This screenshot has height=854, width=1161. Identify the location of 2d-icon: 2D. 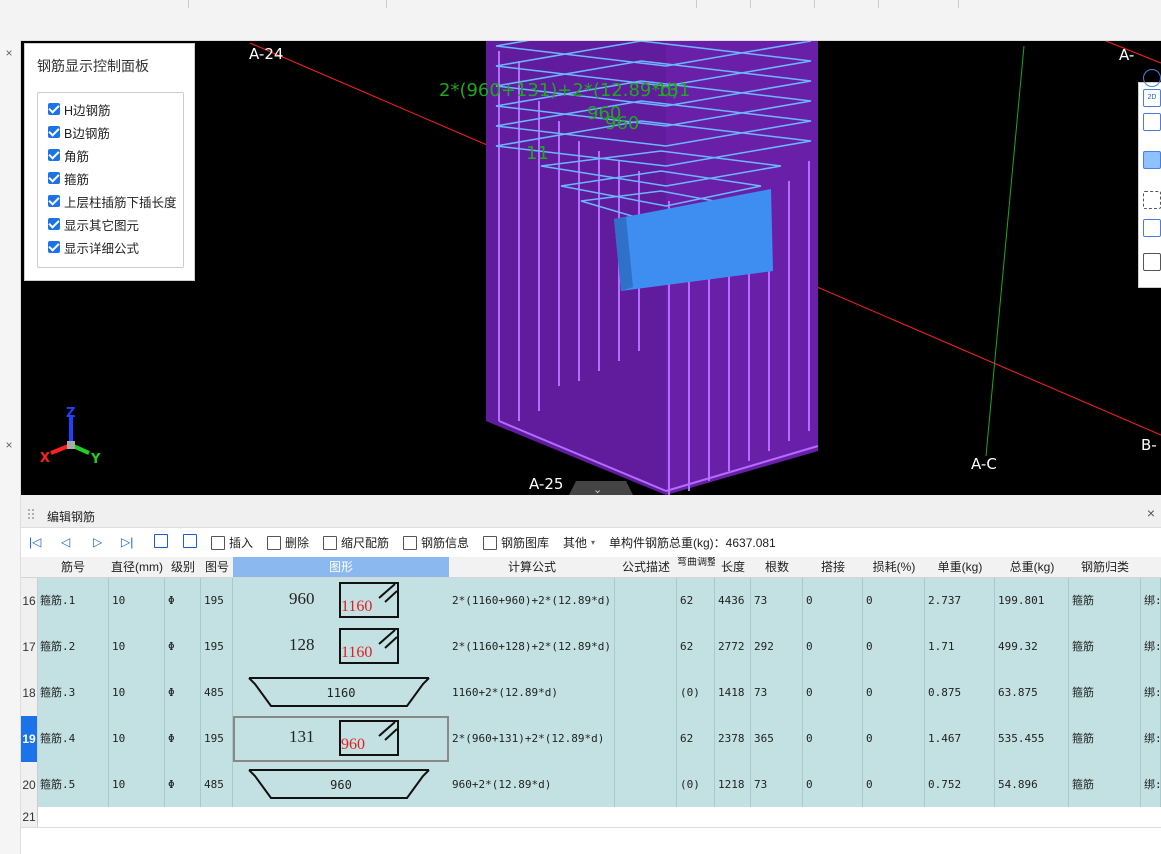
(1152, 98).